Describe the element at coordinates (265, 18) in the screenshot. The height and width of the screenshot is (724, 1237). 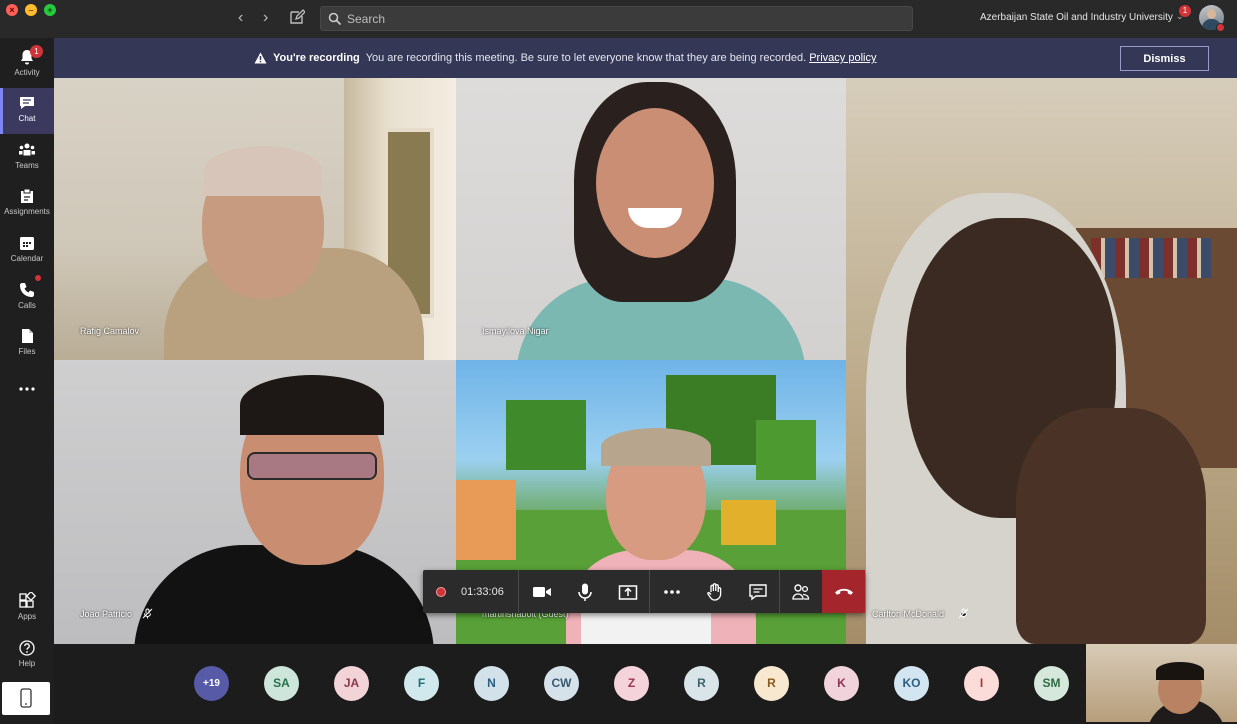
I see `forward-icon: ›` at that location.